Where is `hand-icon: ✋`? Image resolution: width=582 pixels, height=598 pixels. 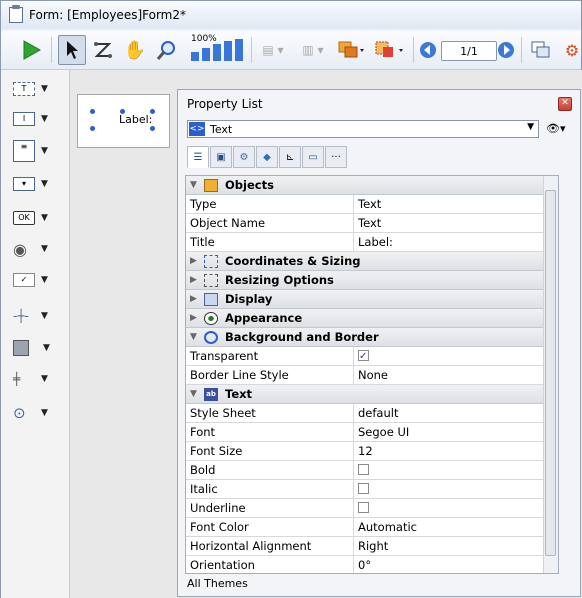
hand-icon: ✋ is located at coordinates (135, 50).